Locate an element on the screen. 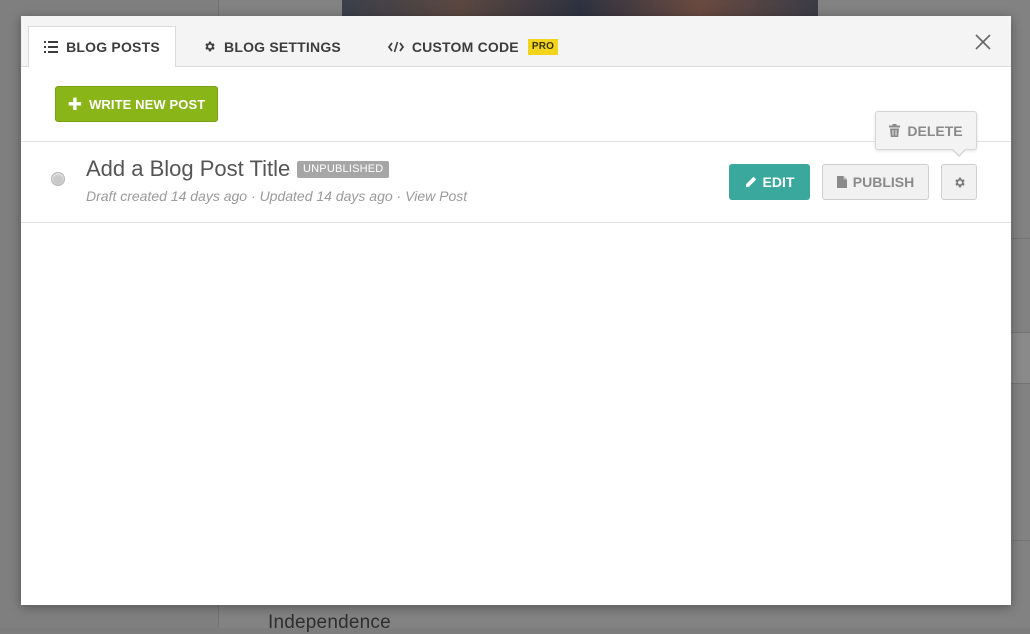 This screenshot has height=634, width=1030. tab-bar: BLOG POSTS BLOG SETTINGS CUSTOM CODE PRO is located at coordinates (516, 41).